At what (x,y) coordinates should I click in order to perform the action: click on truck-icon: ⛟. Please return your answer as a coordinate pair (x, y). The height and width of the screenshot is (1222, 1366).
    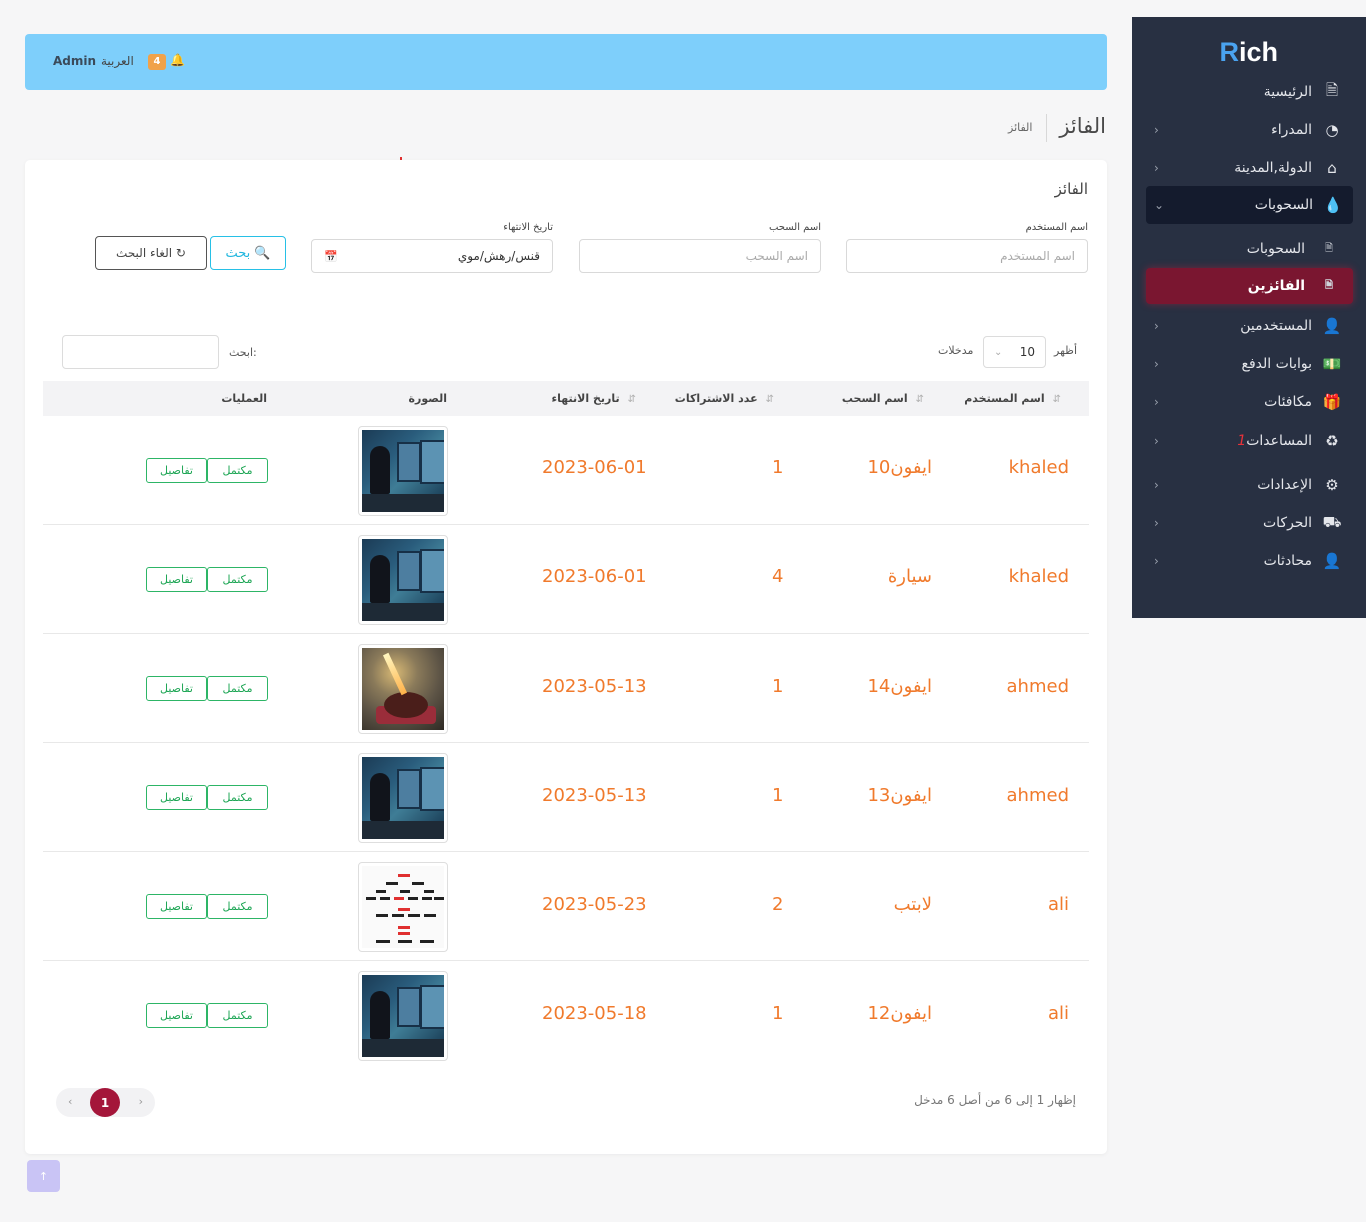
    Looking at the image, I should click on (1332, 522).